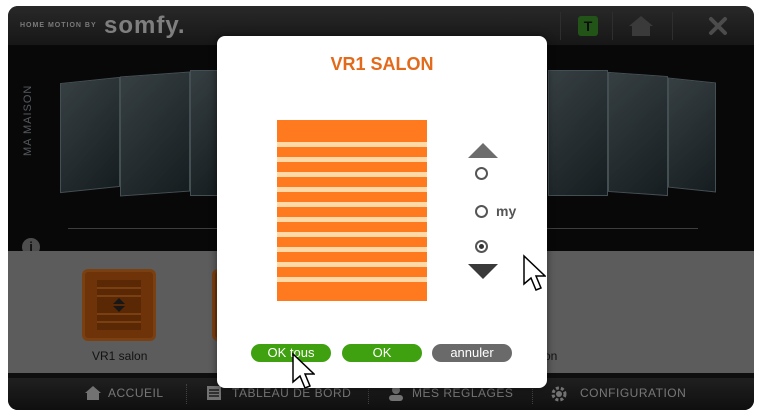 This screenshot has height=410, width=759. I want to click on my-position-label: my, so click(506, 211).